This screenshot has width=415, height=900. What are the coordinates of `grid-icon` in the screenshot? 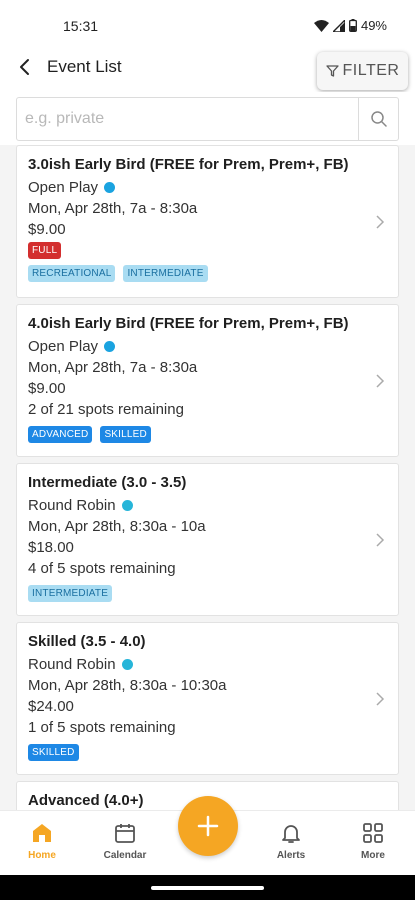 It's located at (373, 833).